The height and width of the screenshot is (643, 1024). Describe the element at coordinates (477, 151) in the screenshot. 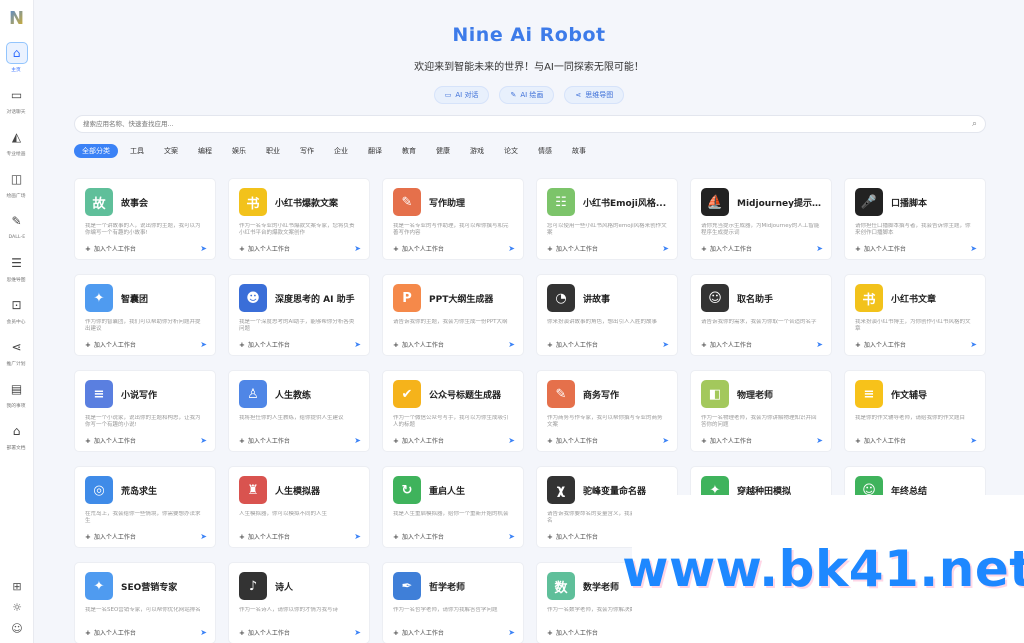

I see `category-tab: 游戏` at that location.